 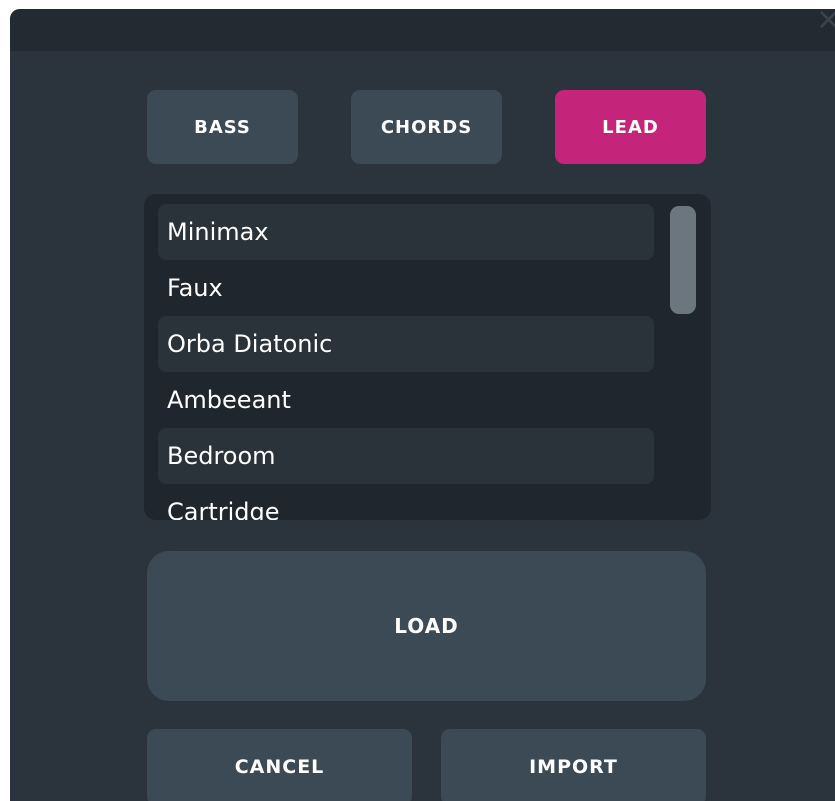 What do you see at coordinates (422, 30) in the screenshot?
I see `dialog-titlebar: ×` at bounding box center [422, 30].